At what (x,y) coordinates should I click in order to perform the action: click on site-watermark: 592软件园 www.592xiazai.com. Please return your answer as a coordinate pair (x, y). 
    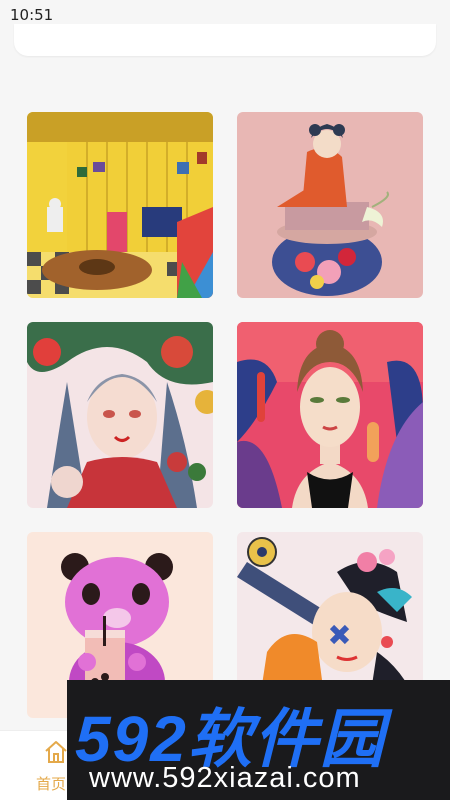
    Looking at the image, I should click on (258, 740).